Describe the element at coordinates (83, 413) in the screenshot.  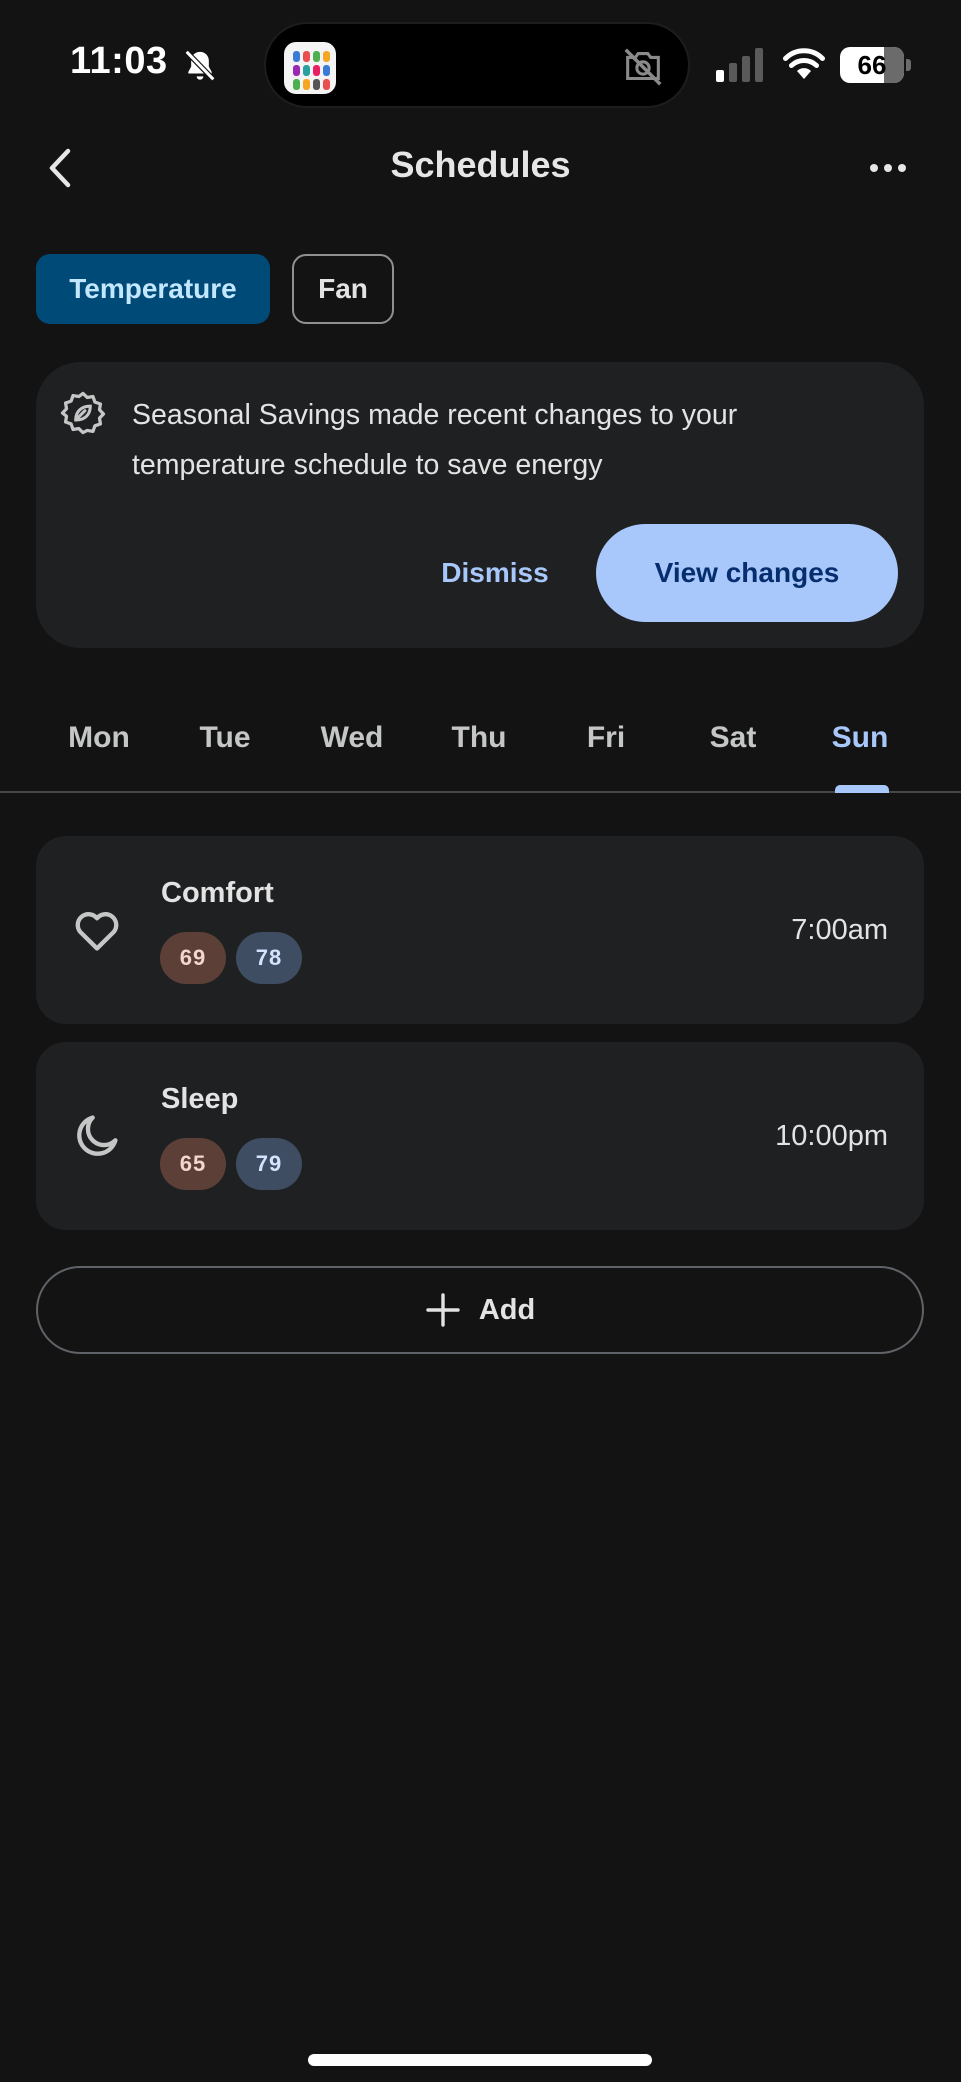
I see `seasonal-savings-leaf-icon` at that location.